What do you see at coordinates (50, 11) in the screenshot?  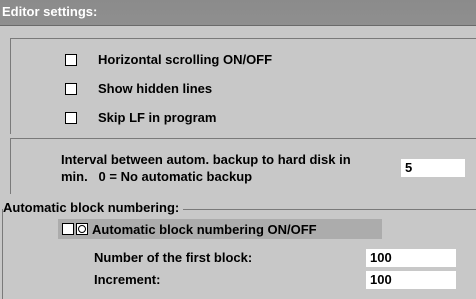 I see `window-title: Editor settings:` at bounding box center [50, 11].